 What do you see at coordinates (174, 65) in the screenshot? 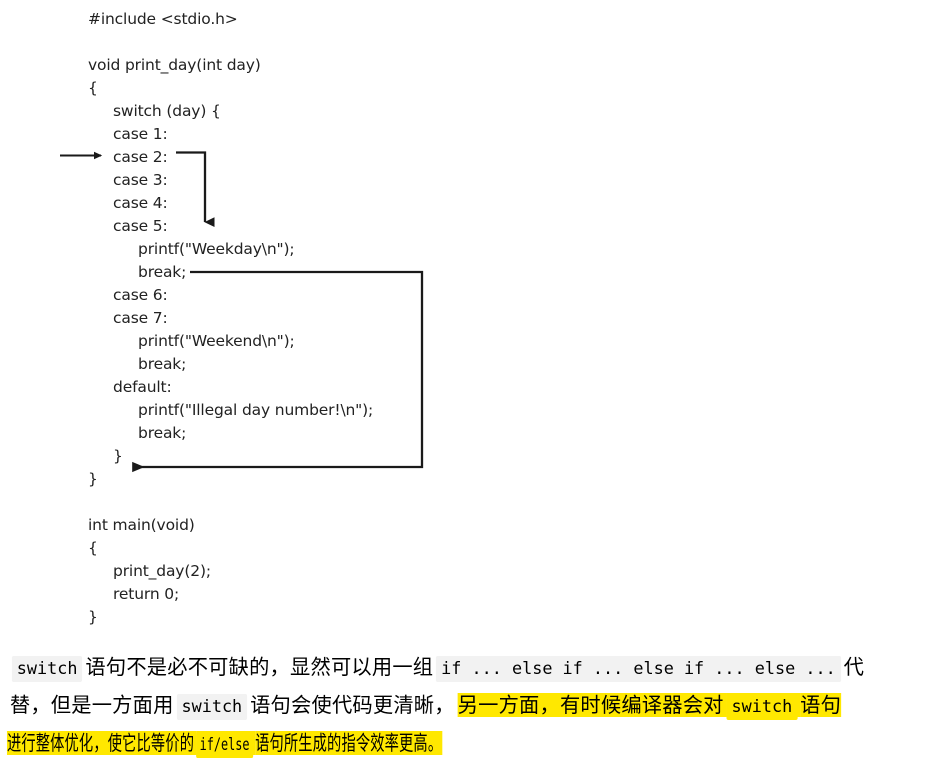
I see `code-line: void print_day(int day)` at bounding box center [174, 65].